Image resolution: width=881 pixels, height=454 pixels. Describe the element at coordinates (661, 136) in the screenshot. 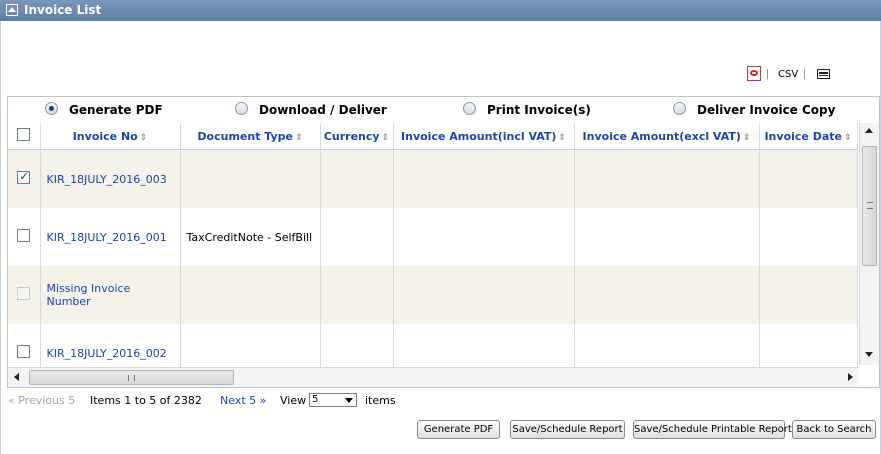

I see `column-header-label: Invoice Amount(excl VAT)` at that location.